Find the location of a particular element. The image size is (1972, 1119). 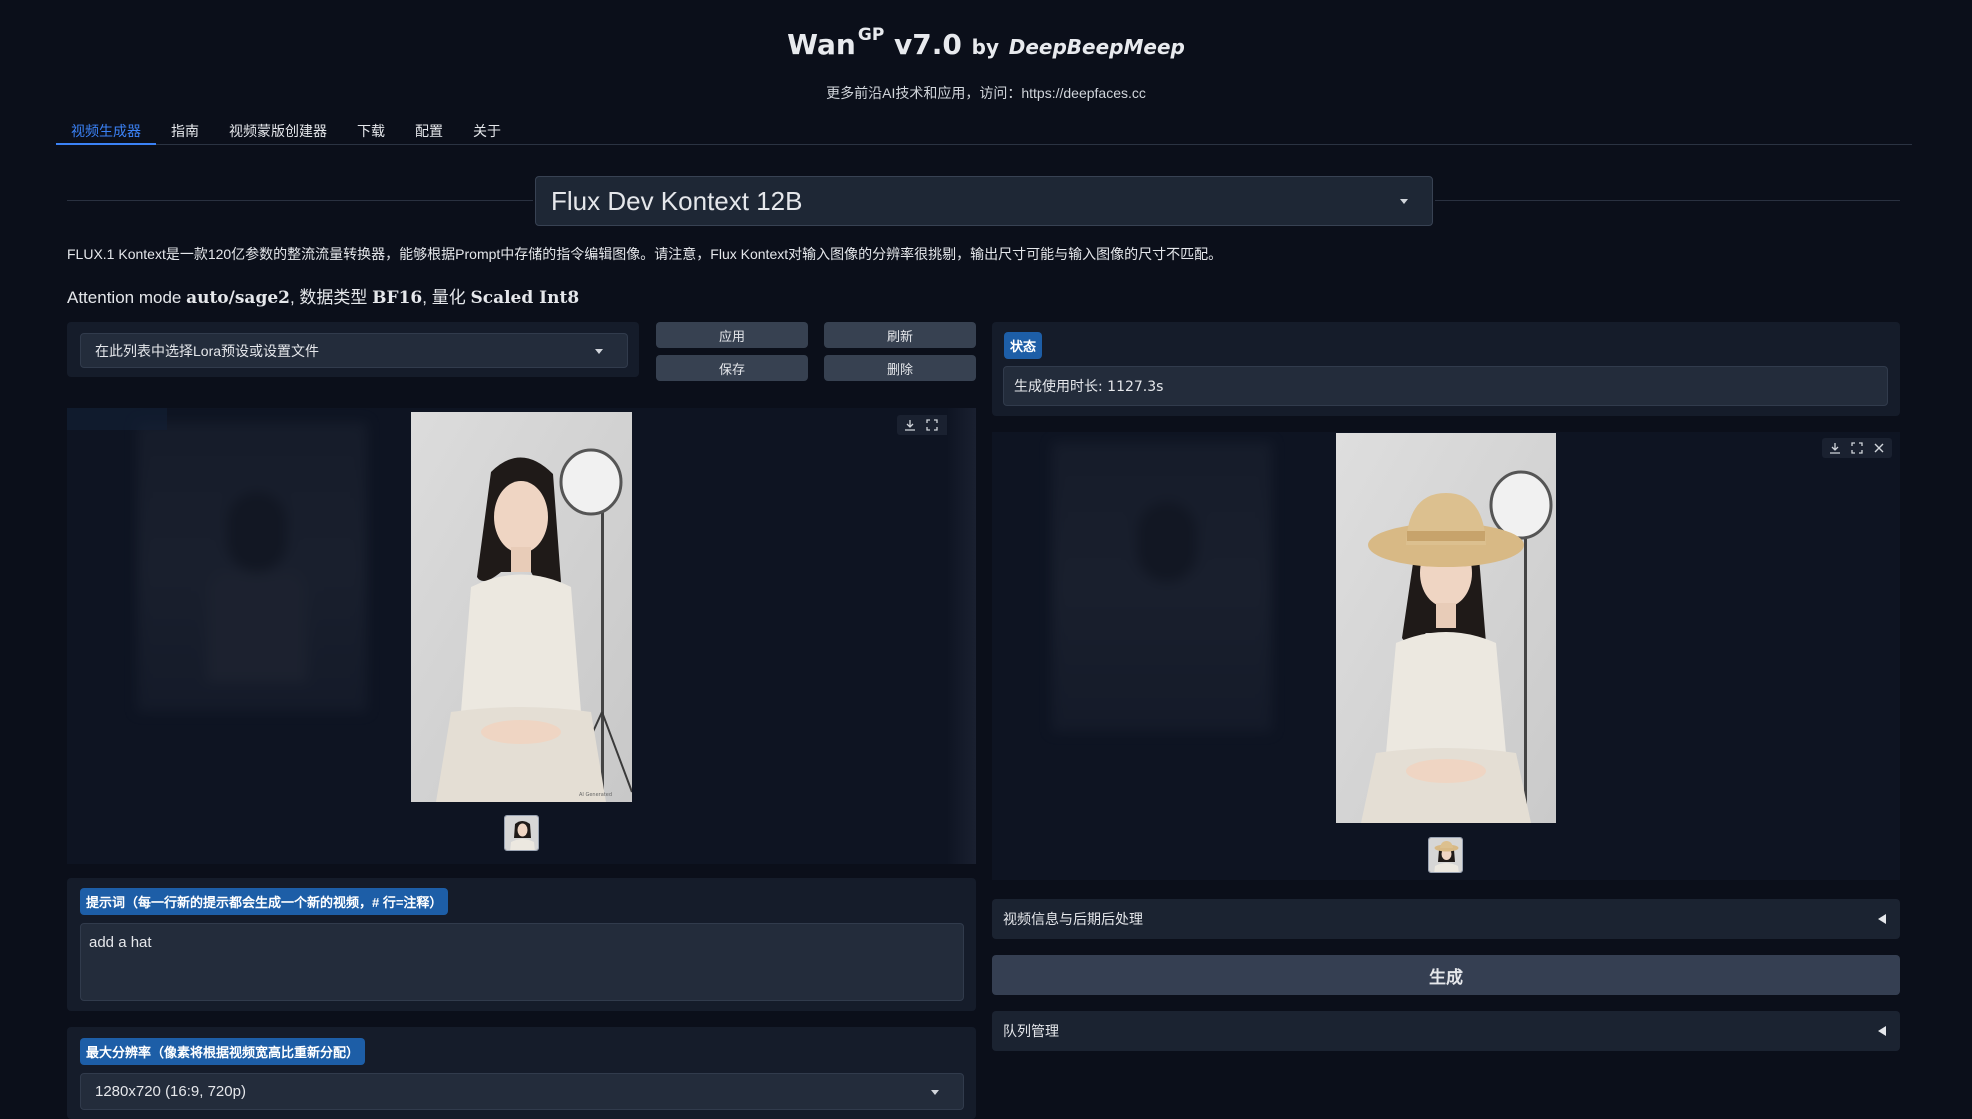

subtitle: 更多前沿AI技术和应用，访问：https://deepfaces.cc is located at coordinates (986, 93).